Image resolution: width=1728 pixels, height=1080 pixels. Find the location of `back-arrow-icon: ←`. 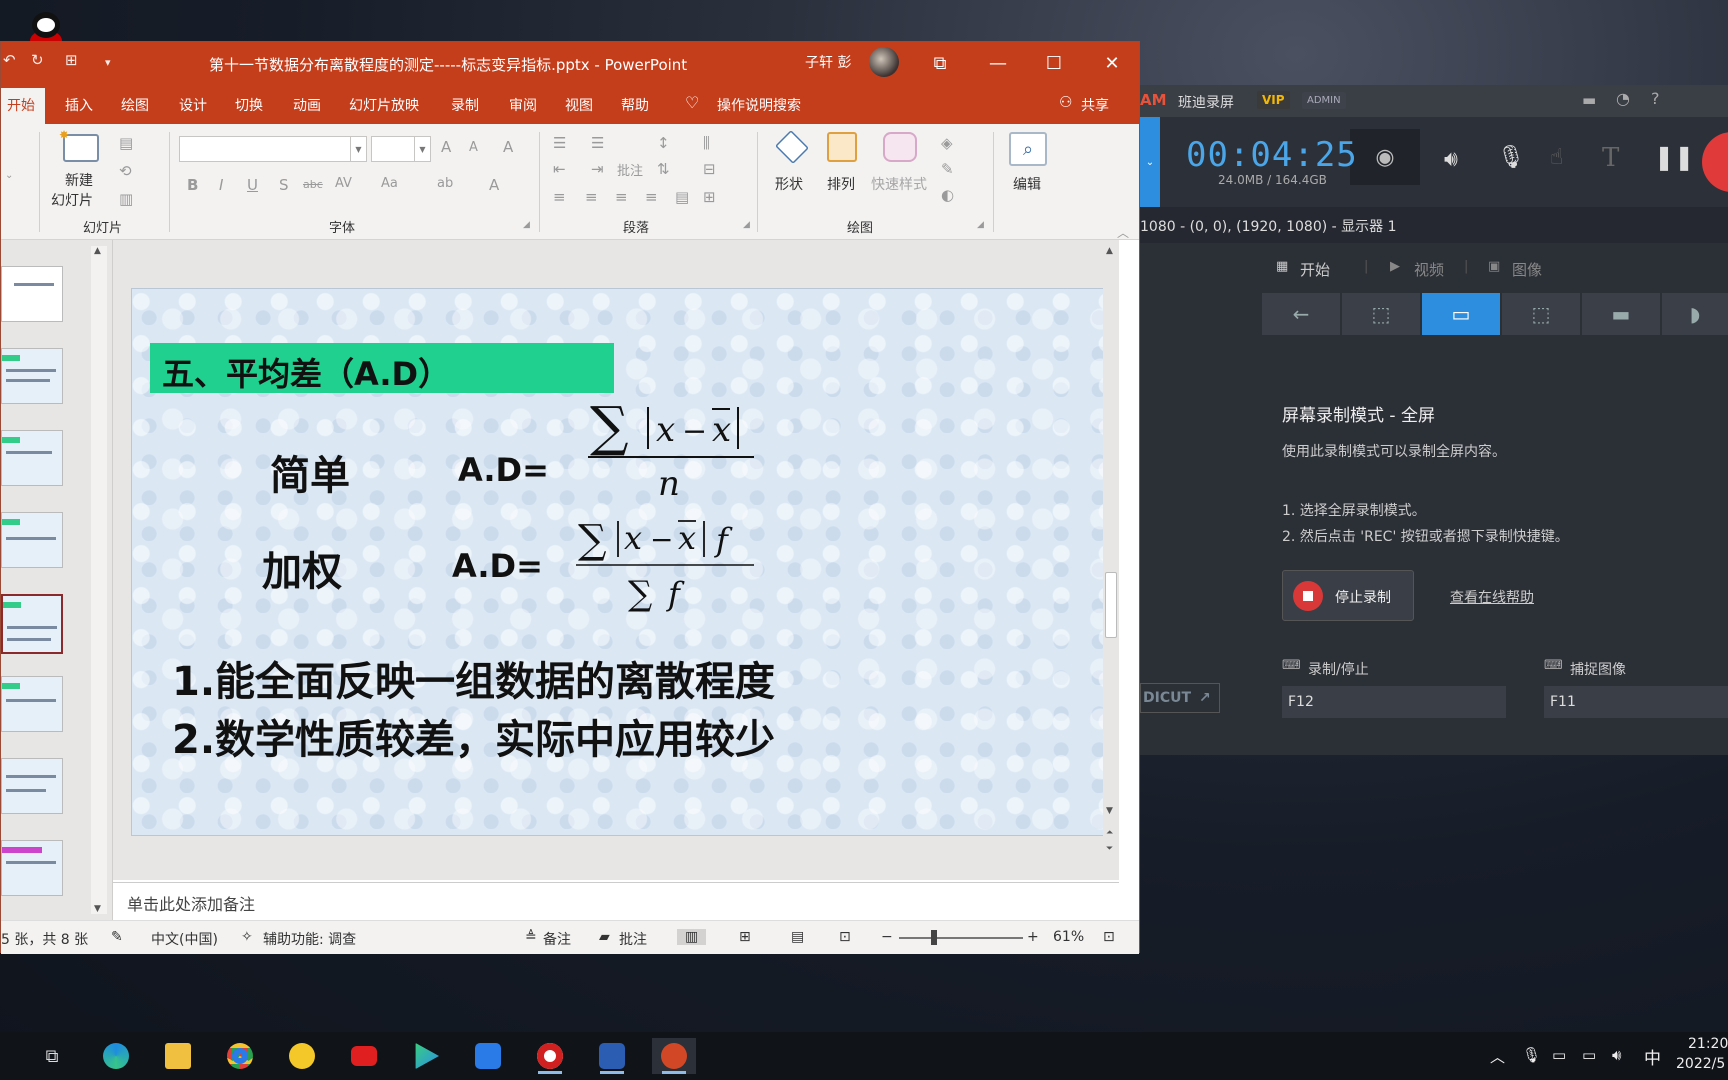

back-arrow-icon: ← is located at coordinates (1301, 314).